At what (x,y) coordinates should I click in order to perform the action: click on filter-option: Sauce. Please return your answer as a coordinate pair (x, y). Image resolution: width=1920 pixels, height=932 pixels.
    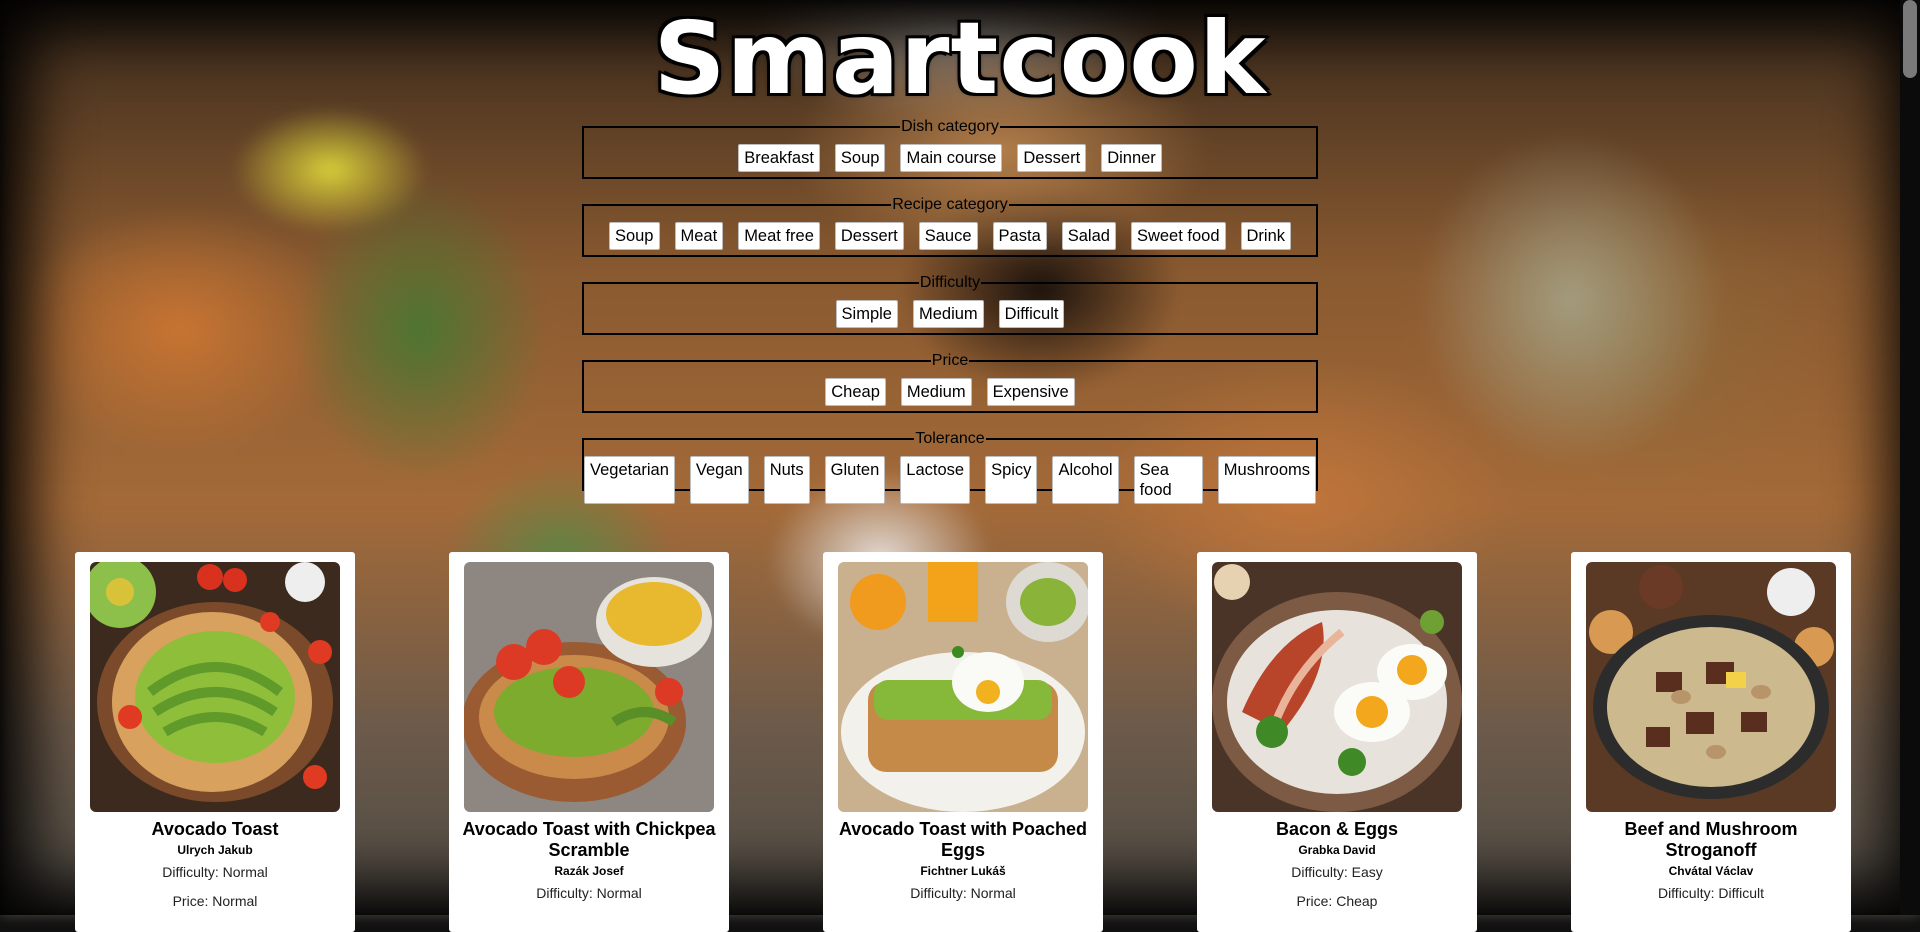
    Looking at the image, I should click on (948, 236).